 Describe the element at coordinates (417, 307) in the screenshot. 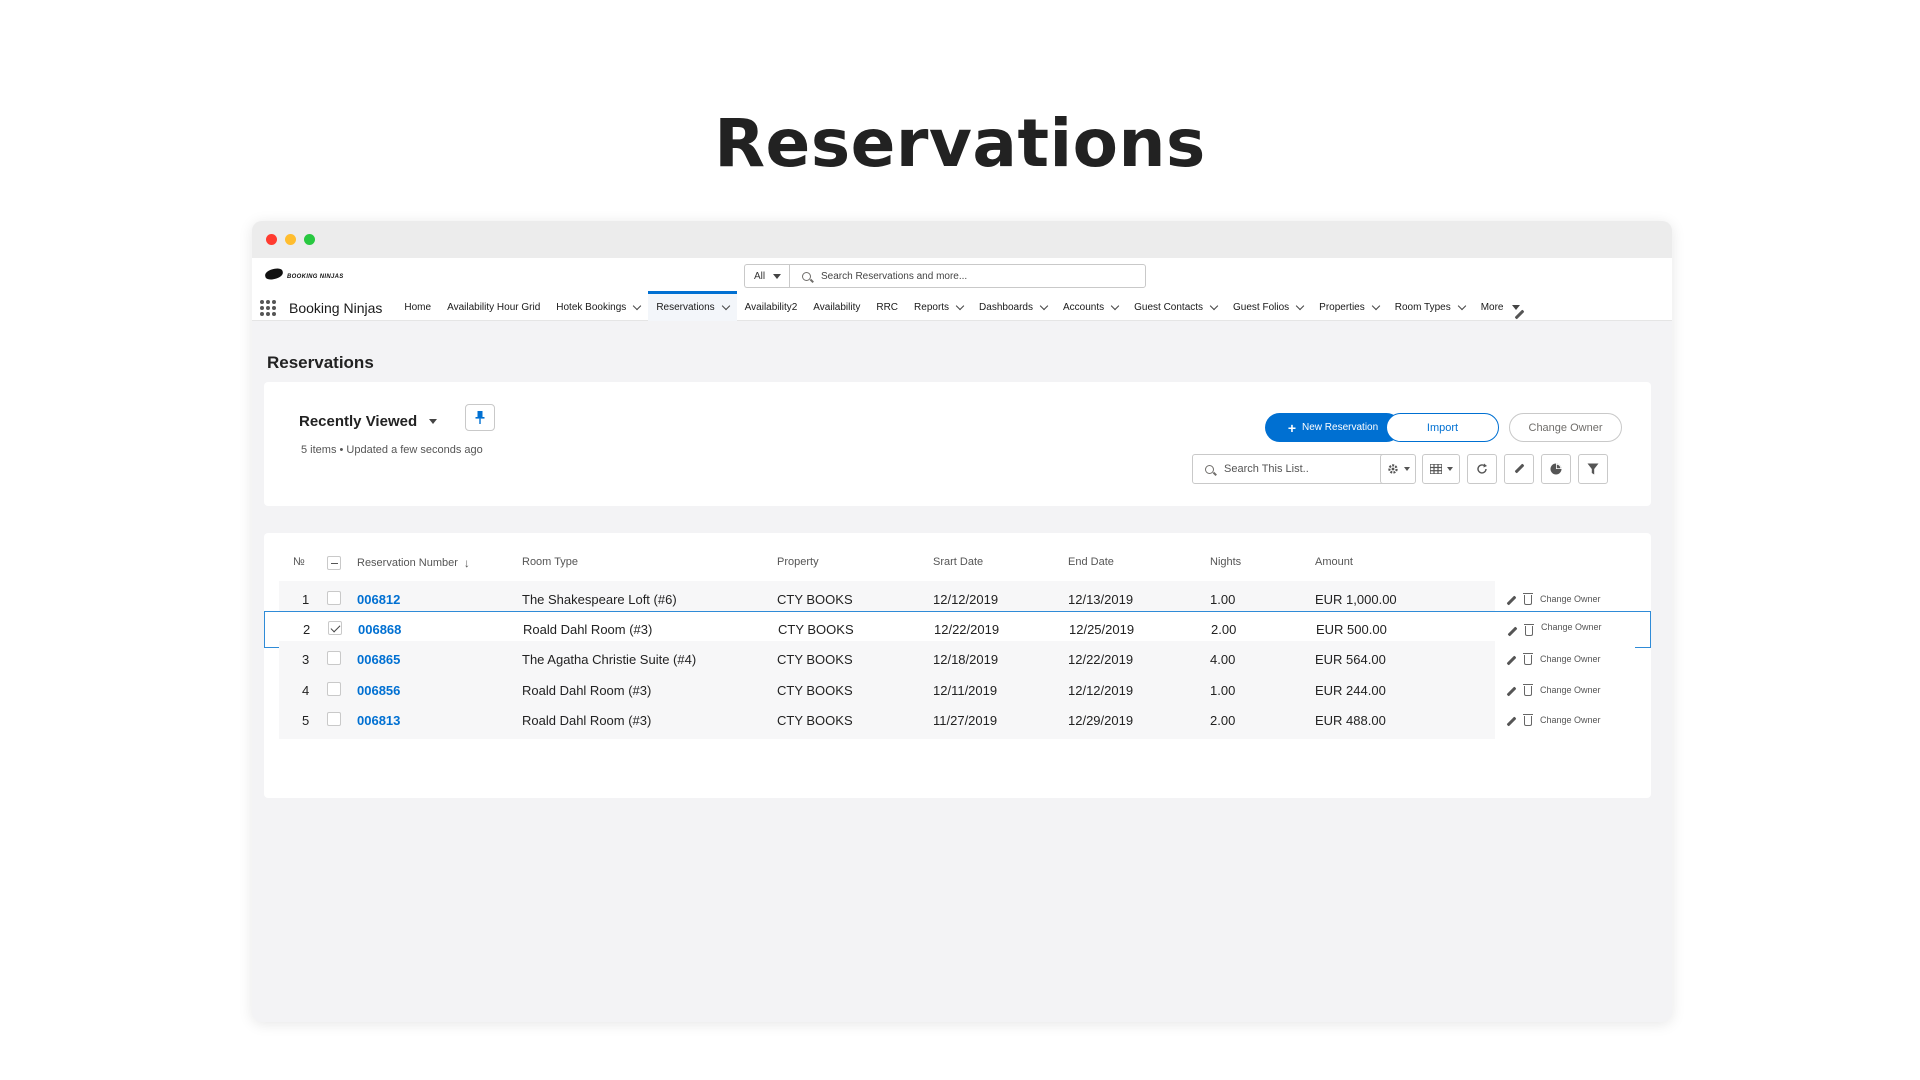

I see `nav-item-home: Home` at that location.